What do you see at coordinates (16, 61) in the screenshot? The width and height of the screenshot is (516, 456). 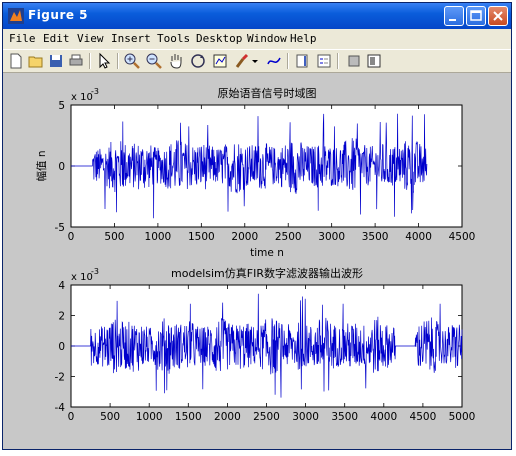 I see `new-file-icon` at bounding box center [16, 61].